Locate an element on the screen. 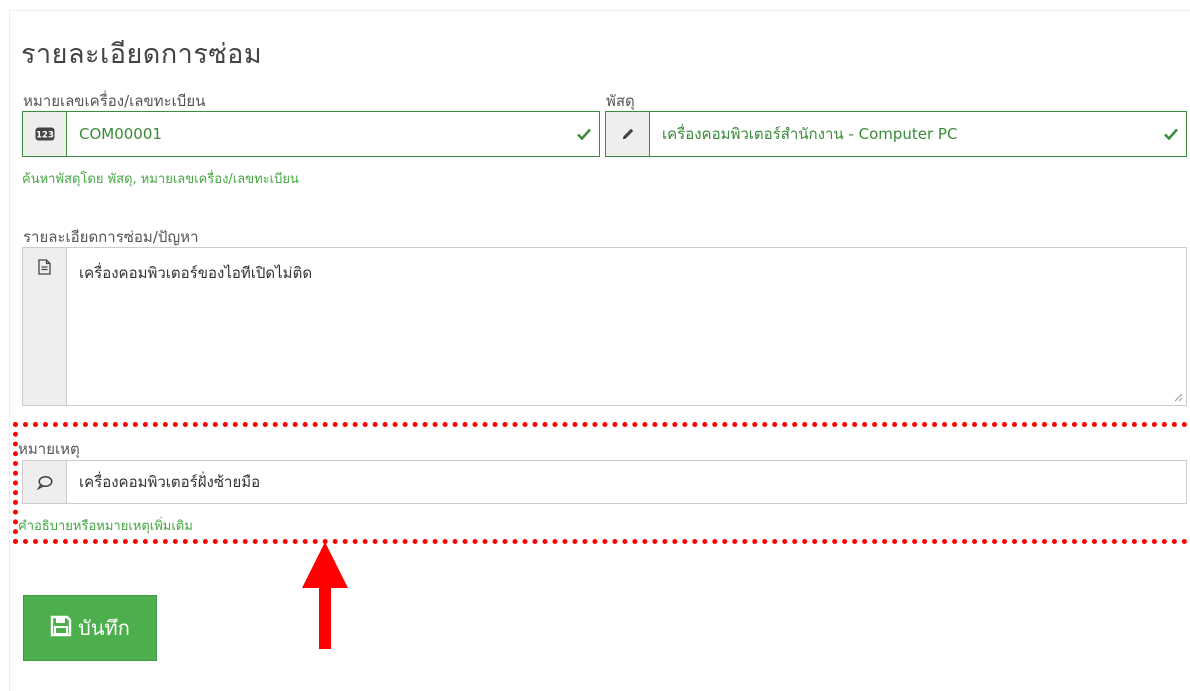  machine-no-label: หมายเลขเครื่อง/เลขทะเบียน is located at coordinates (114, 101).